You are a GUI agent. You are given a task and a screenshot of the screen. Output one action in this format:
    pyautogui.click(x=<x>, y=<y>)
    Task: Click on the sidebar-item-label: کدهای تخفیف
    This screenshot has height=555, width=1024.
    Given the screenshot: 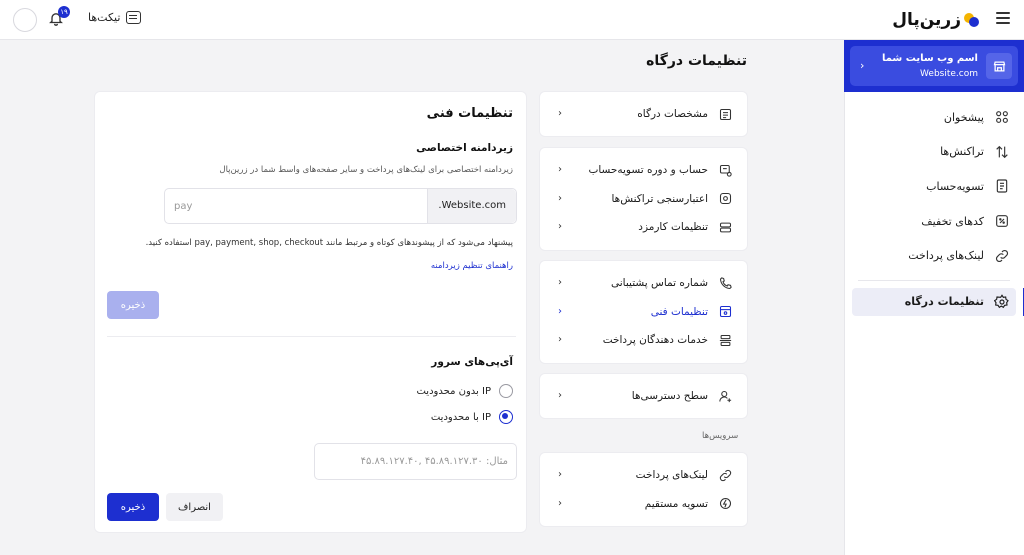 What is the action you would take?
    pyautogui.click(x=952, y=221)
    